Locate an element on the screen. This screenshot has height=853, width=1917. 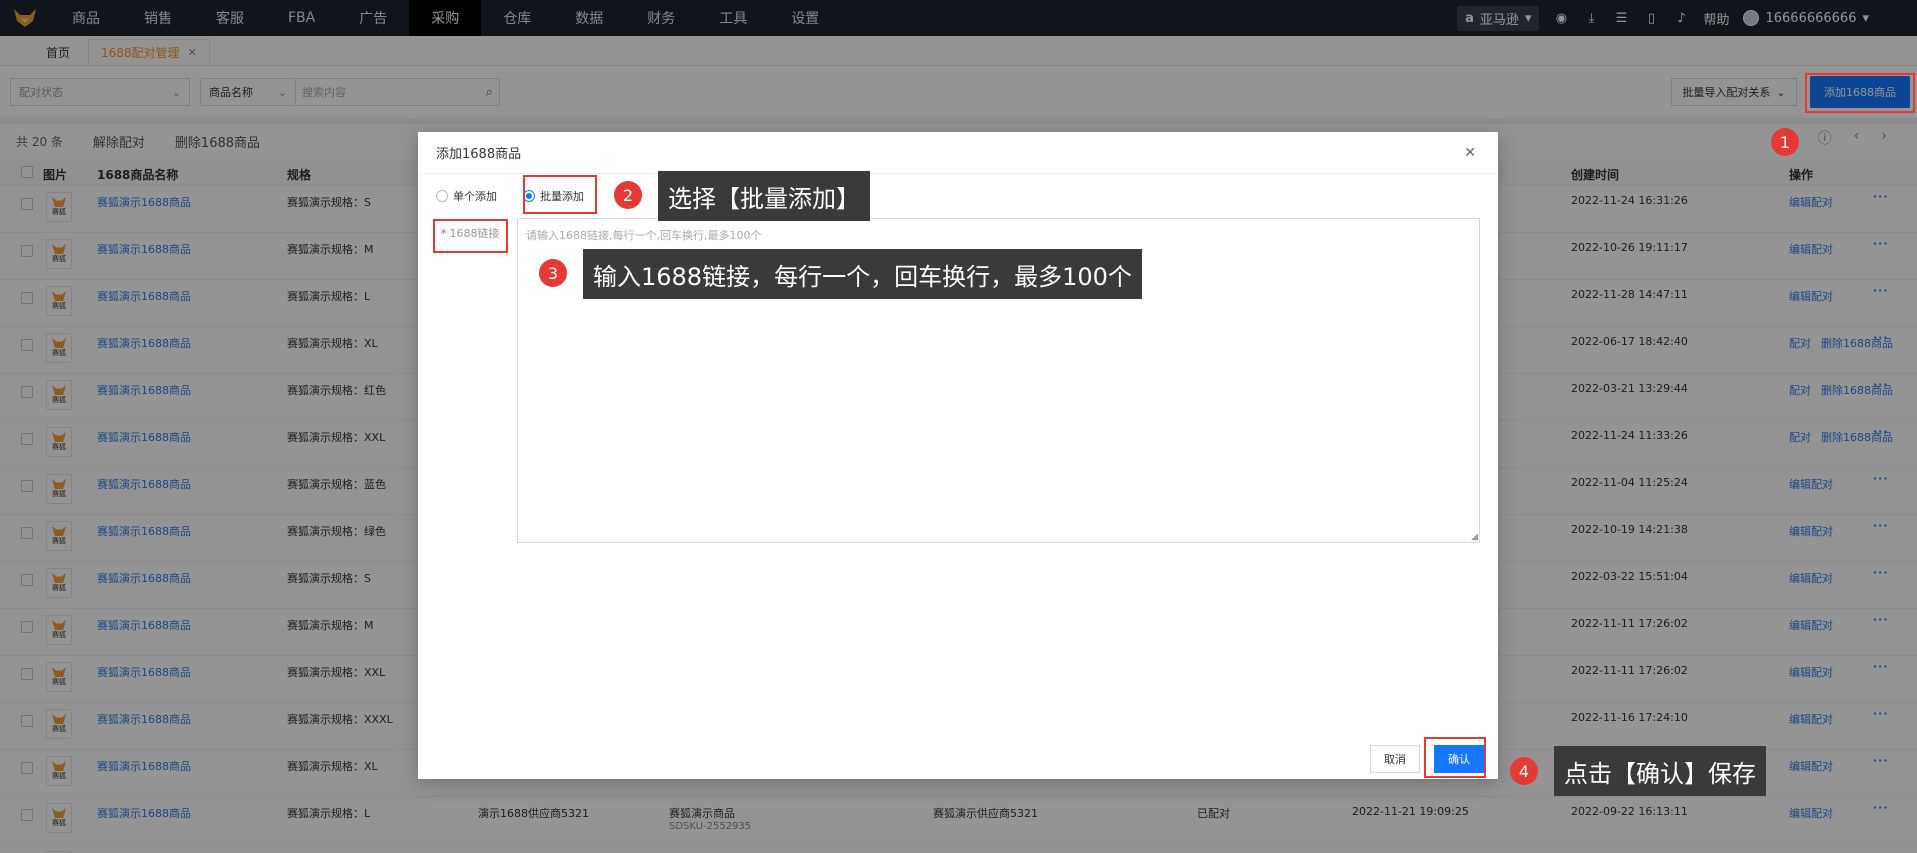
radio-single-add: 单个添加 is located at coordinates (466, 196).